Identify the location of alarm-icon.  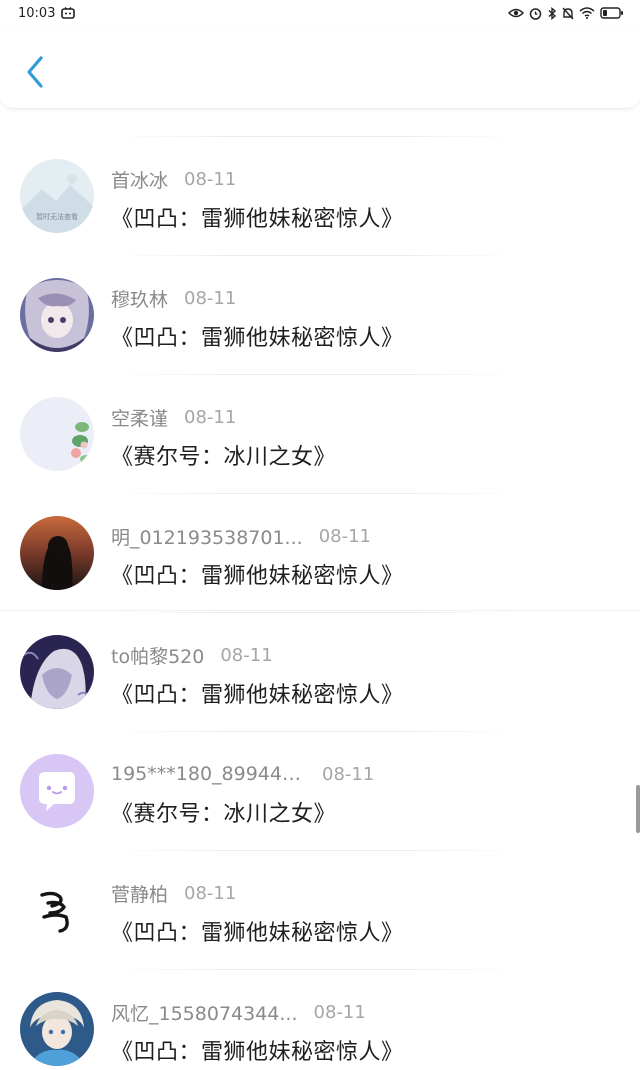
(535, 13).